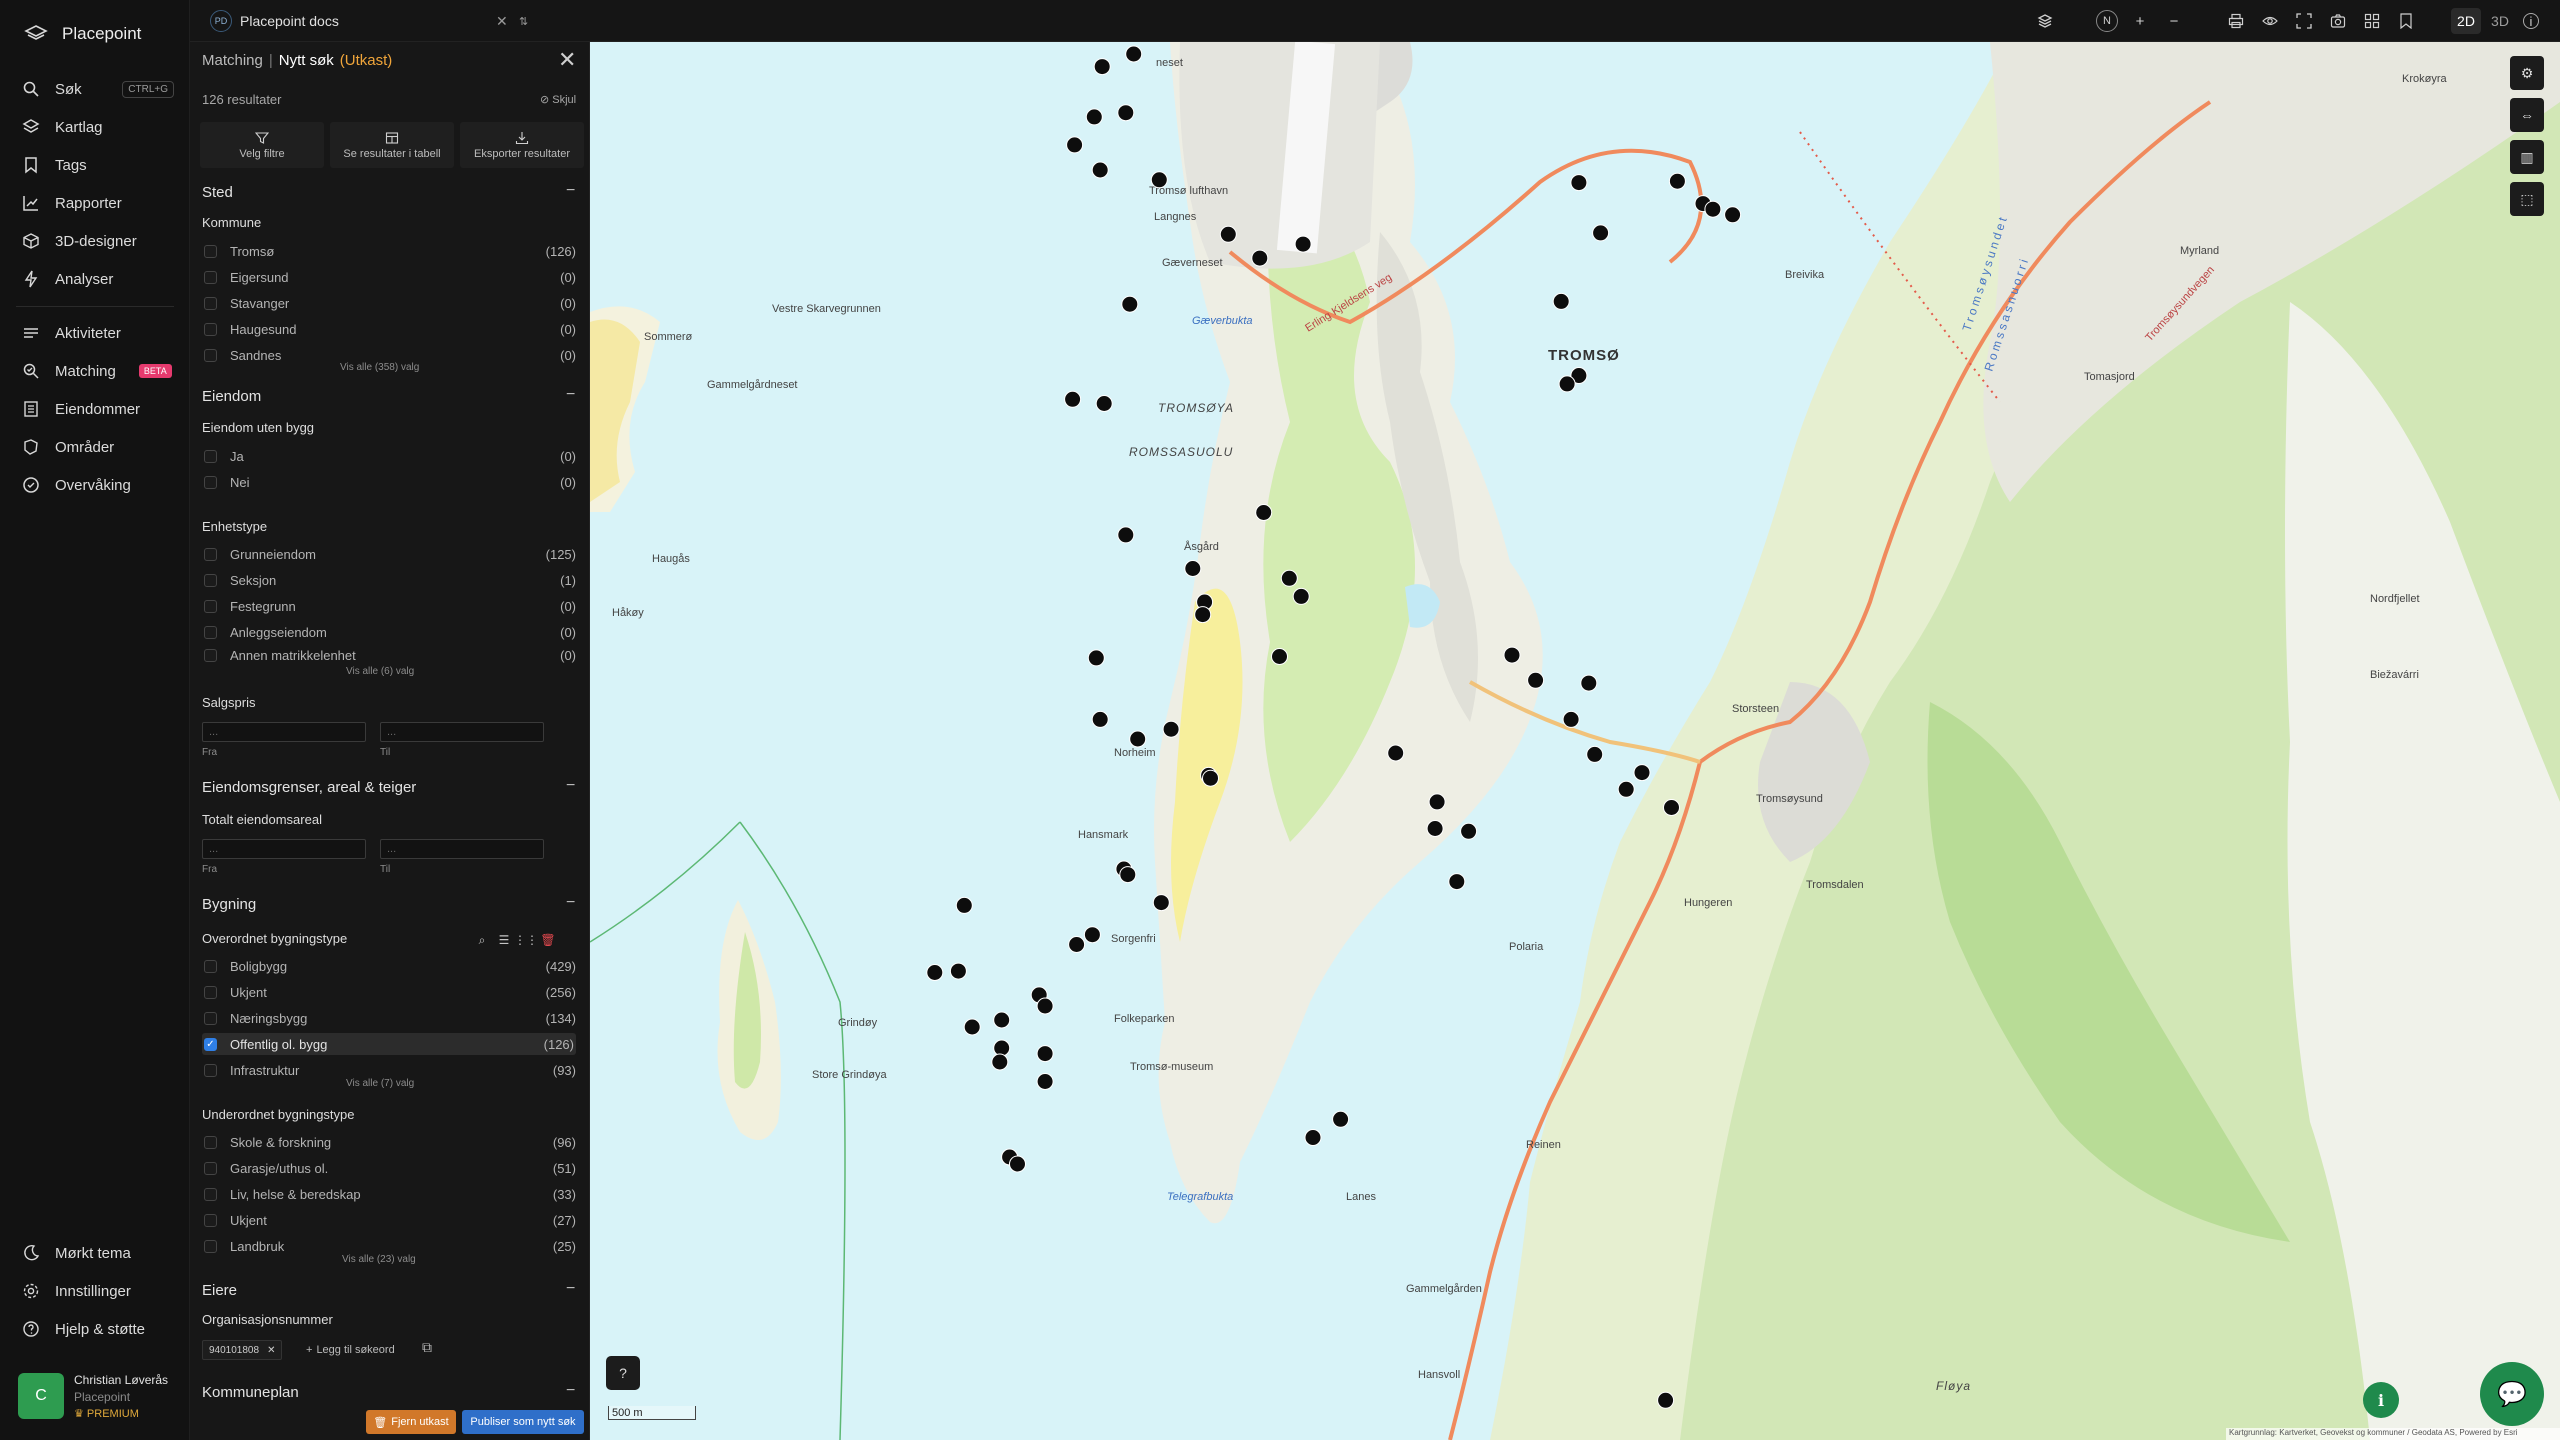 This screenshot has width=2560, height=1440. I want to click on option-row: Seksjon (1), so click(389, 580).